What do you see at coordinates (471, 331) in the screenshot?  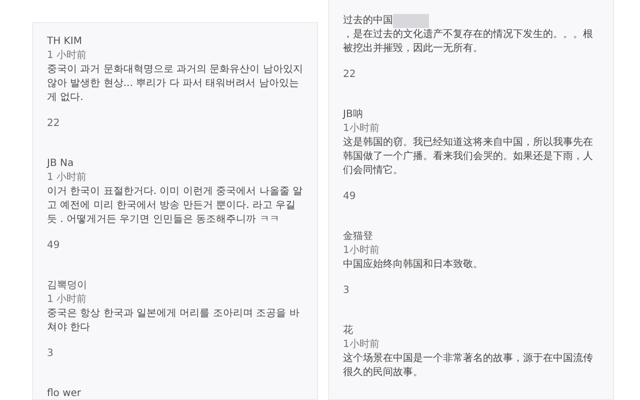 I see `comment-author: 花` at bounding box center [471, 331].